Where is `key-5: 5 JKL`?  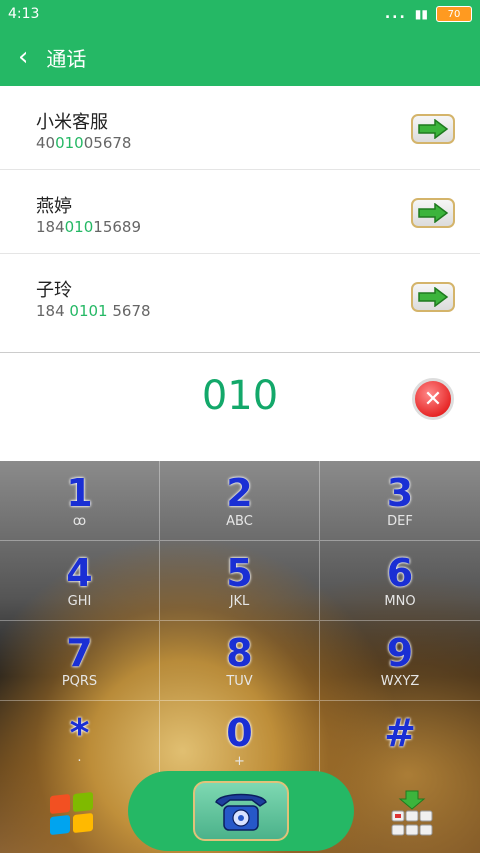 key-5: 5 JKL is located at coordinates (240, 581).